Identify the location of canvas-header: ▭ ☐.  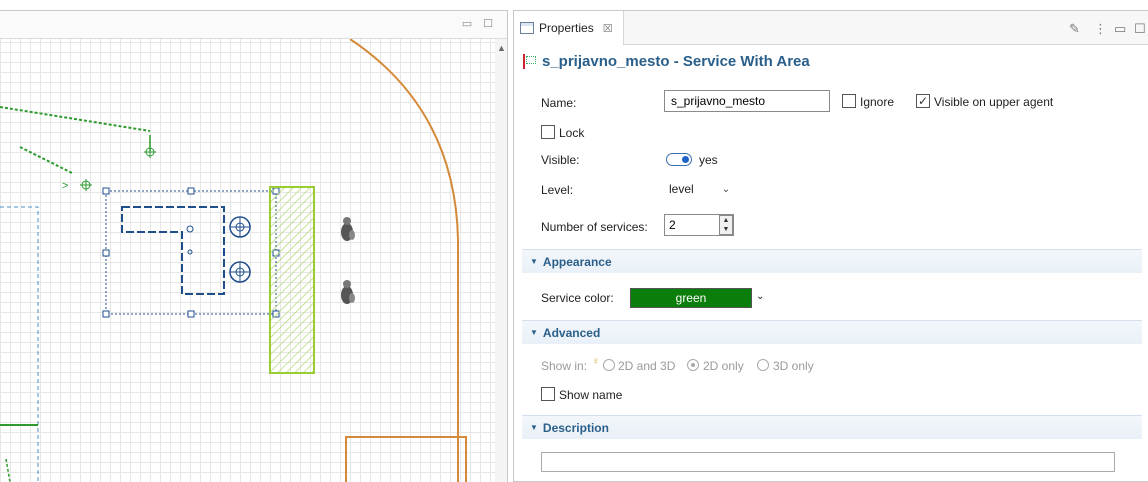
(253, 25).